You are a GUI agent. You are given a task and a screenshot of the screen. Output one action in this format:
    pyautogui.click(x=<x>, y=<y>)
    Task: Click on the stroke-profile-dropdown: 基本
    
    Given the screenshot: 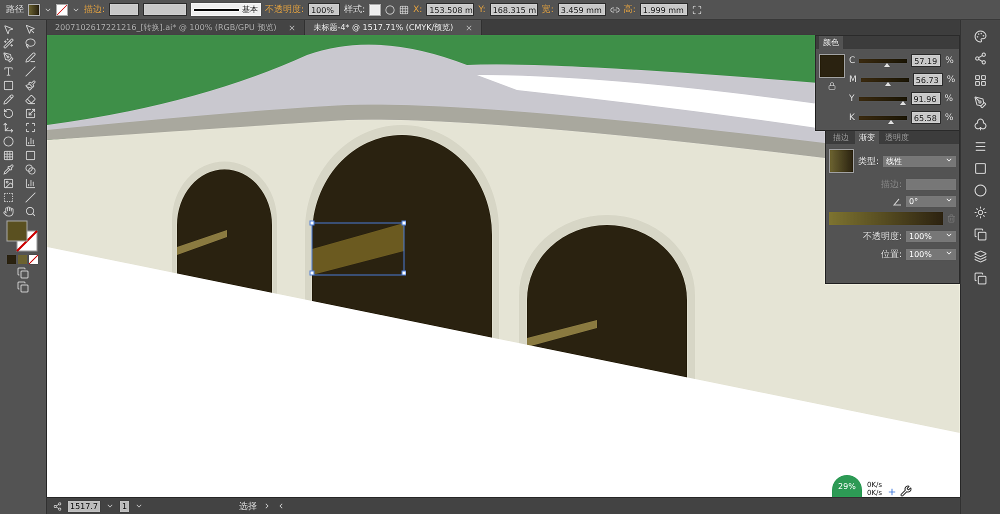 What is the action you would take?
    pyautogui.click(x=226, y=9)
    